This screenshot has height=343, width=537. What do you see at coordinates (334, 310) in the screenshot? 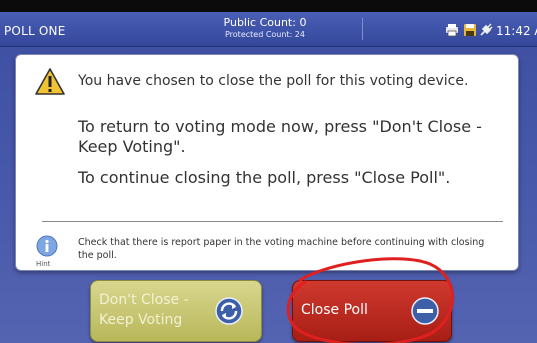
I see `close-poll-label: Close Poll` at bounding box center [334, 310].